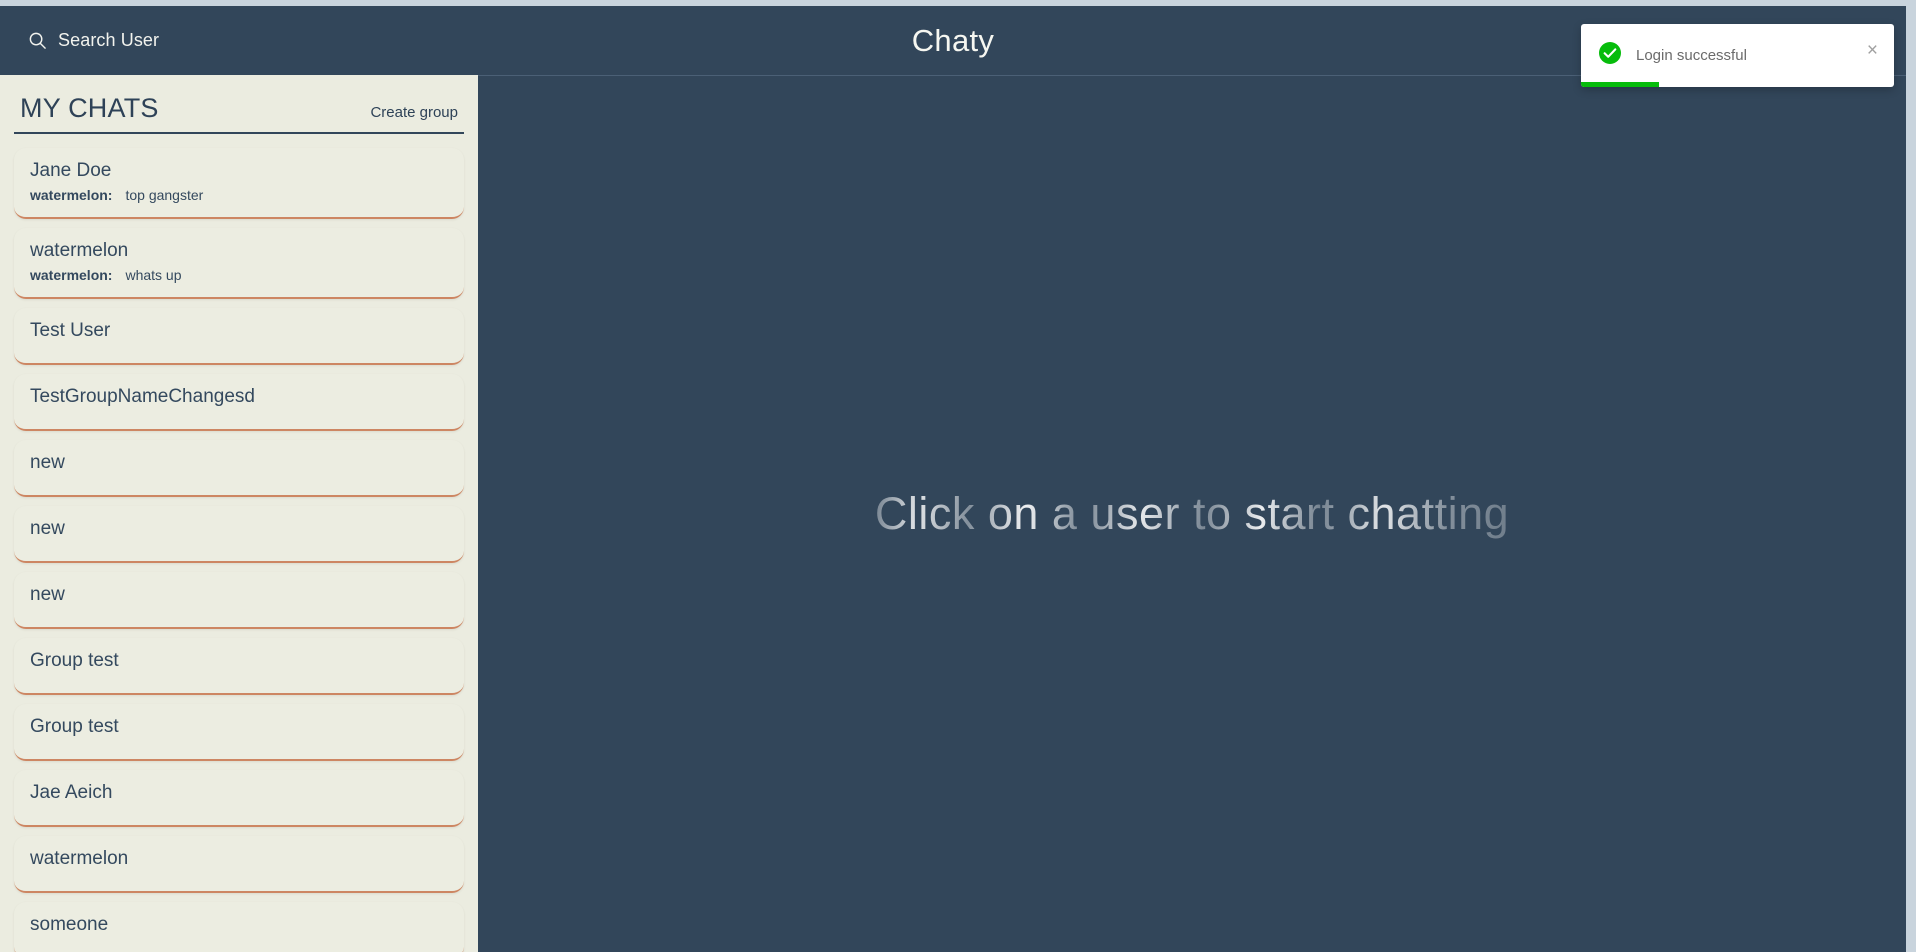  I want to click on chat-item-name: someone, so click(69, 924).